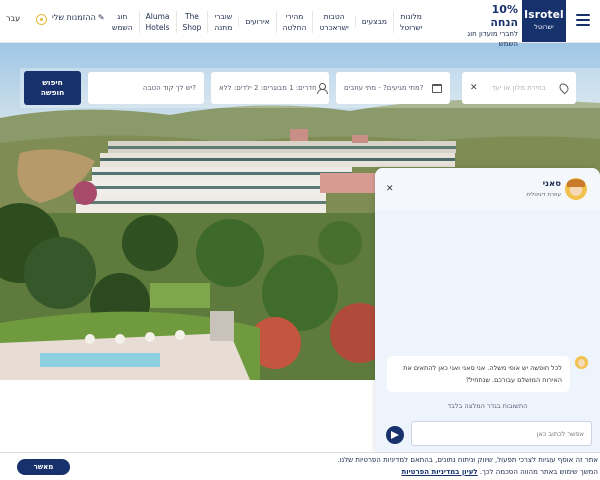  What do you see at coordinates (487, 189) in the screenshot?
I see `chat-header: סאני עוזרת דיגיטלית ✕` at bounding box center [487, 189].